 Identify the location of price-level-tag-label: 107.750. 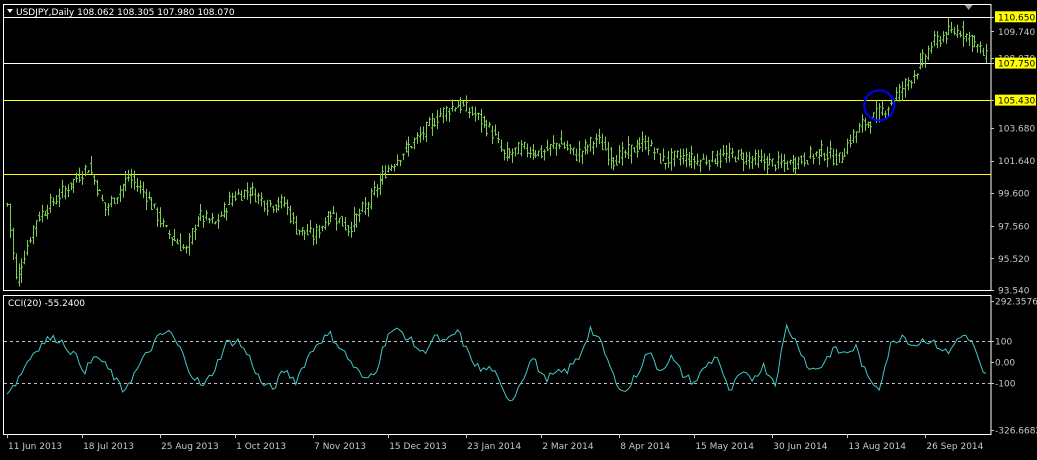
(1016, 65).